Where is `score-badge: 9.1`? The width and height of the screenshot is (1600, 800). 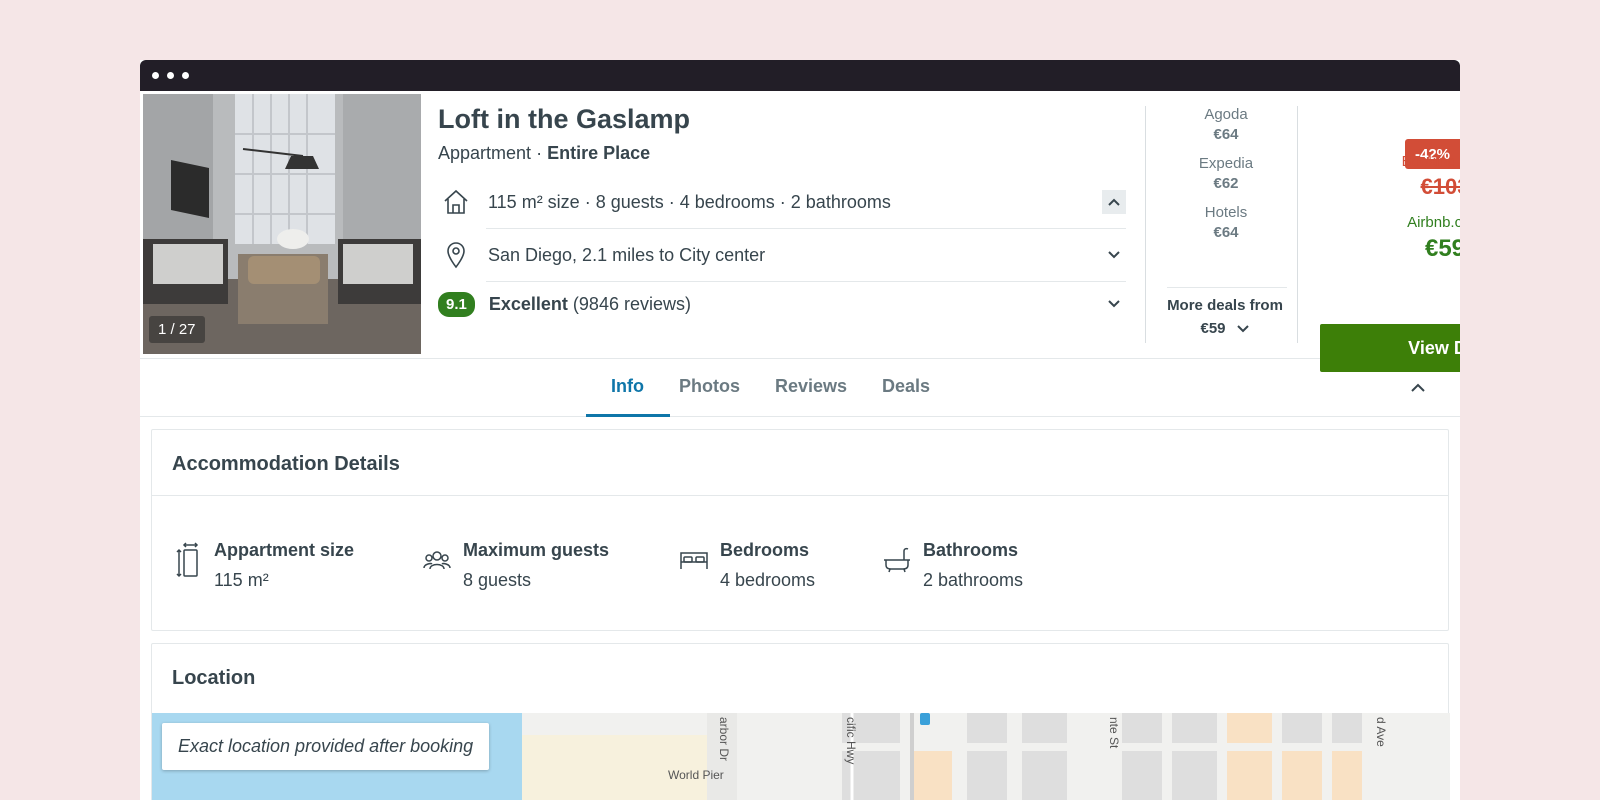 score-badge: 9.1 is located at coordinates (456, 304).